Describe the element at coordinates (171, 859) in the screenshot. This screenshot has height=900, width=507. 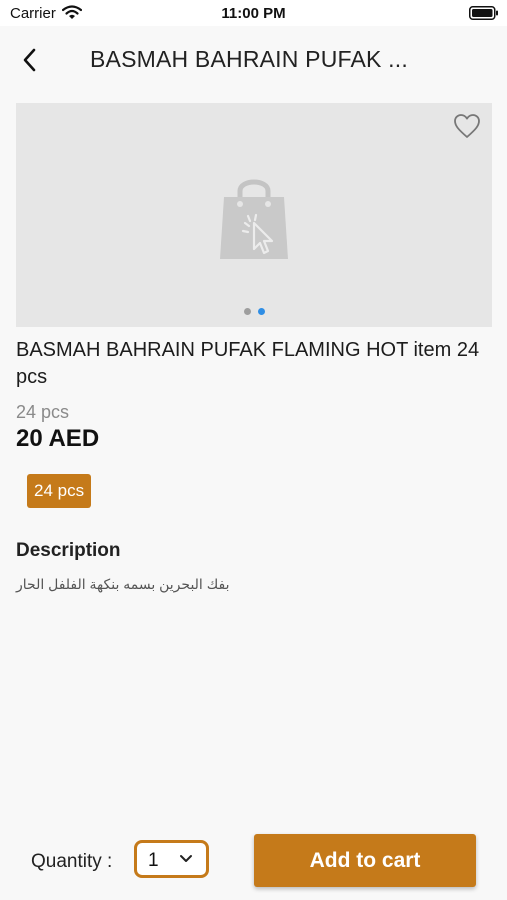
I see `quantity-select: 1` at that location.